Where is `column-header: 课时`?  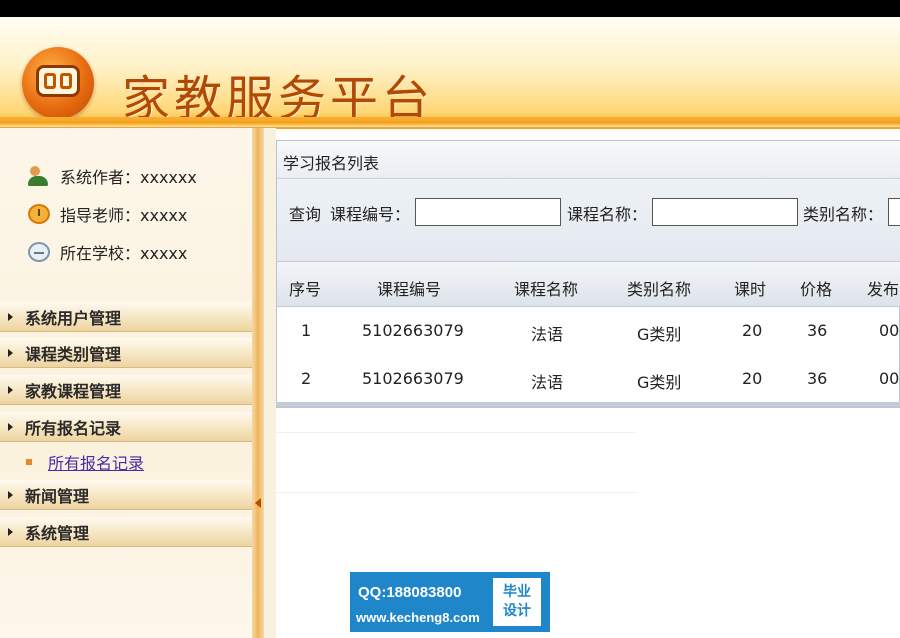 column-header: 课时 is located at coordinates (750, 288).